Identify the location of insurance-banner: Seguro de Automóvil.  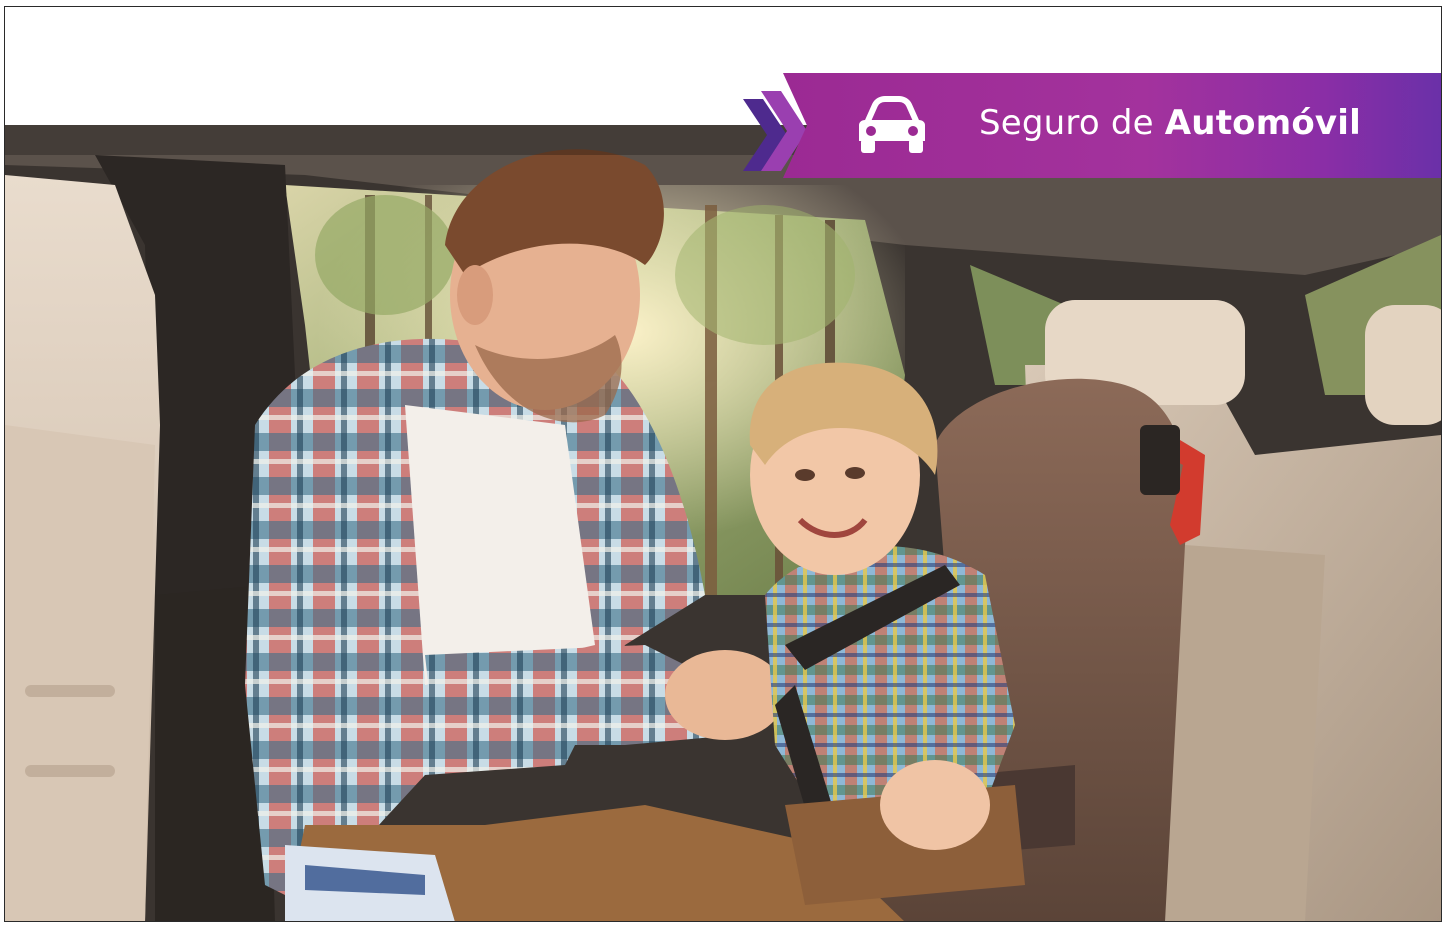
(1092, 125).